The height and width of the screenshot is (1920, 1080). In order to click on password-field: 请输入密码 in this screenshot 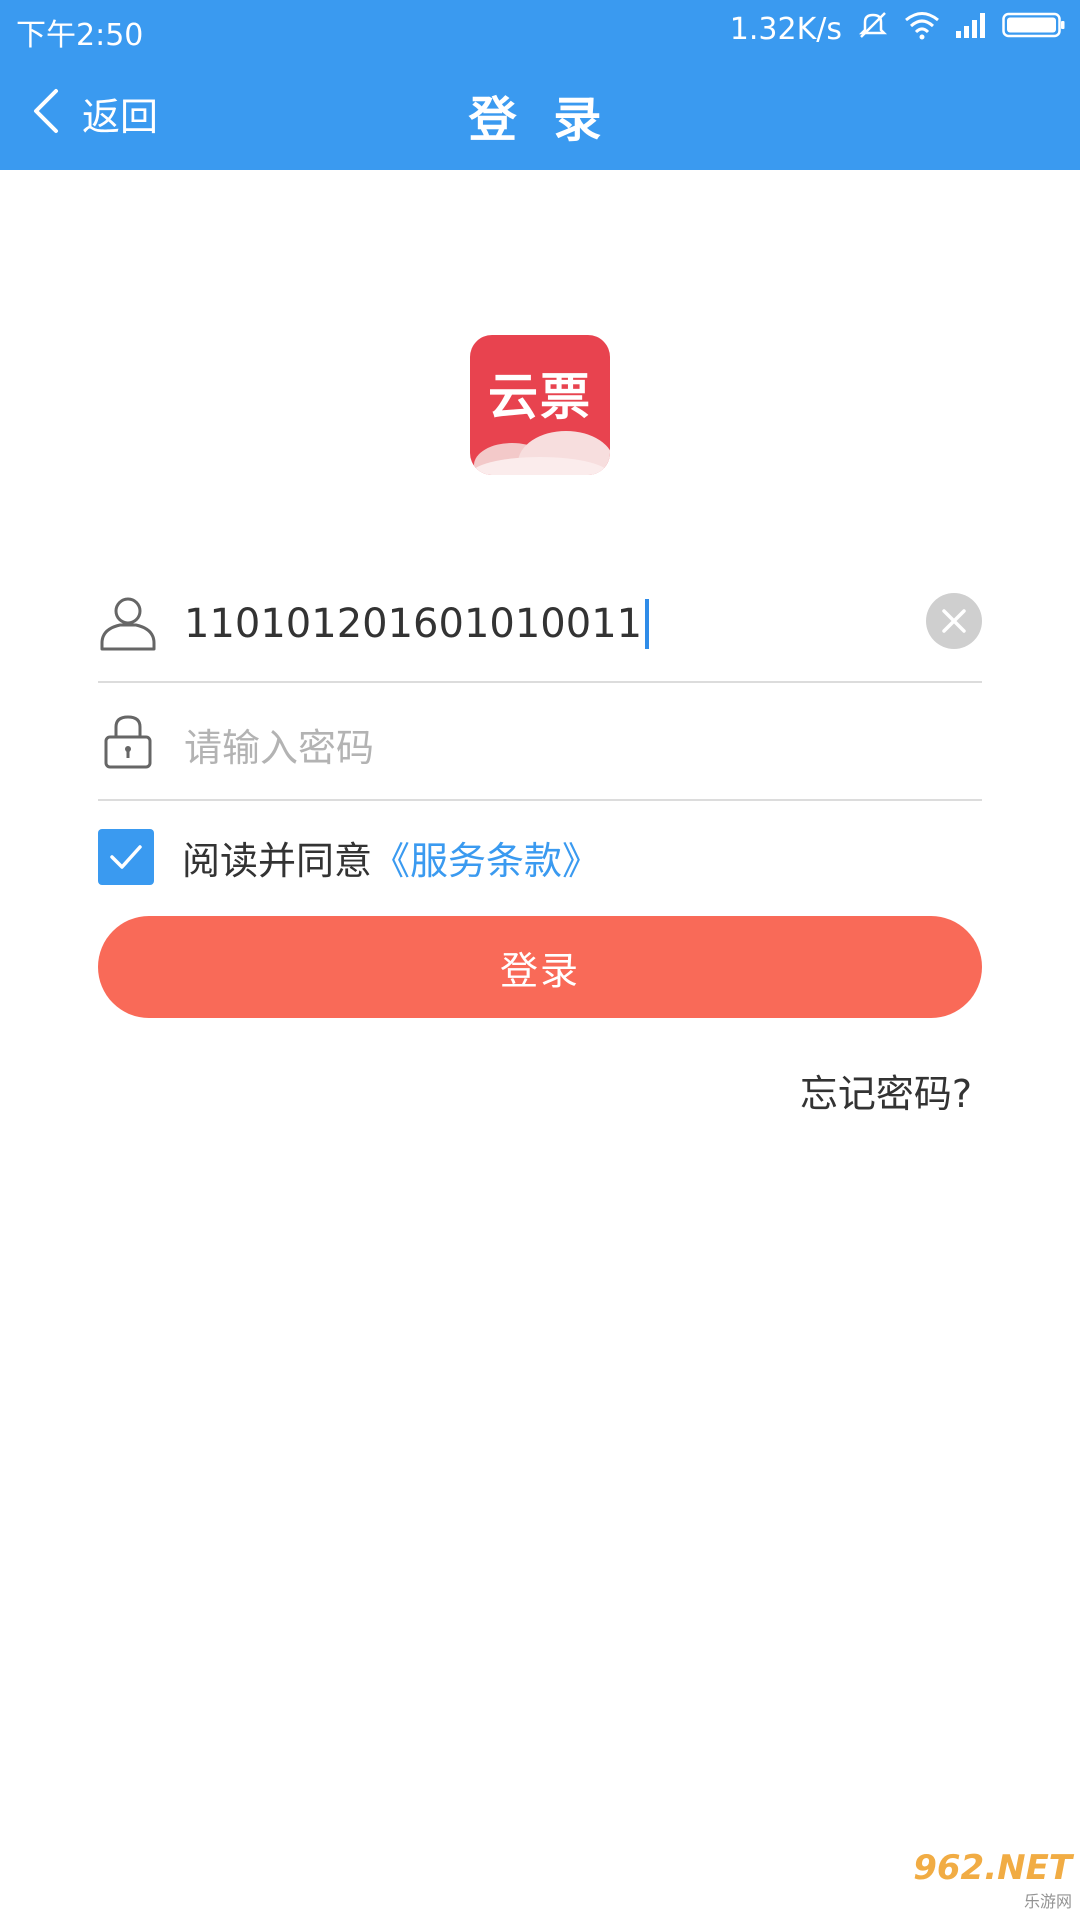, I will do `click(540, 742)`.